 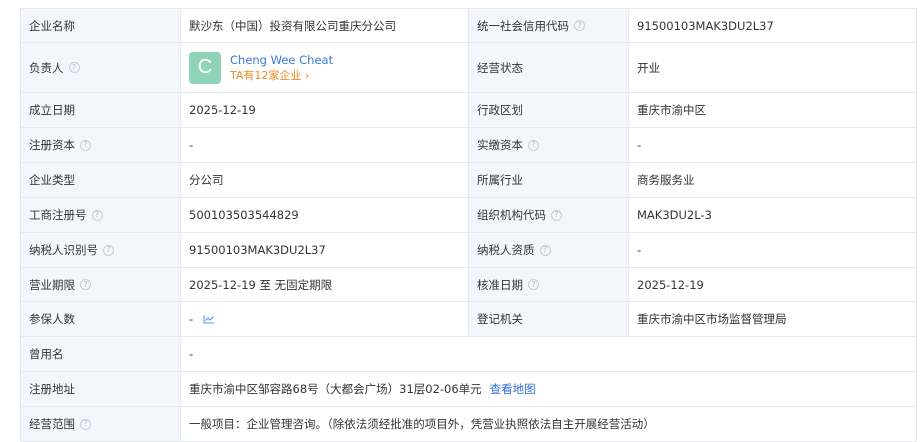 What do you see at coordinates (549, 180) in the screenshot?
I see `label-industry: 所属行业` at bounding box center [549, 180].